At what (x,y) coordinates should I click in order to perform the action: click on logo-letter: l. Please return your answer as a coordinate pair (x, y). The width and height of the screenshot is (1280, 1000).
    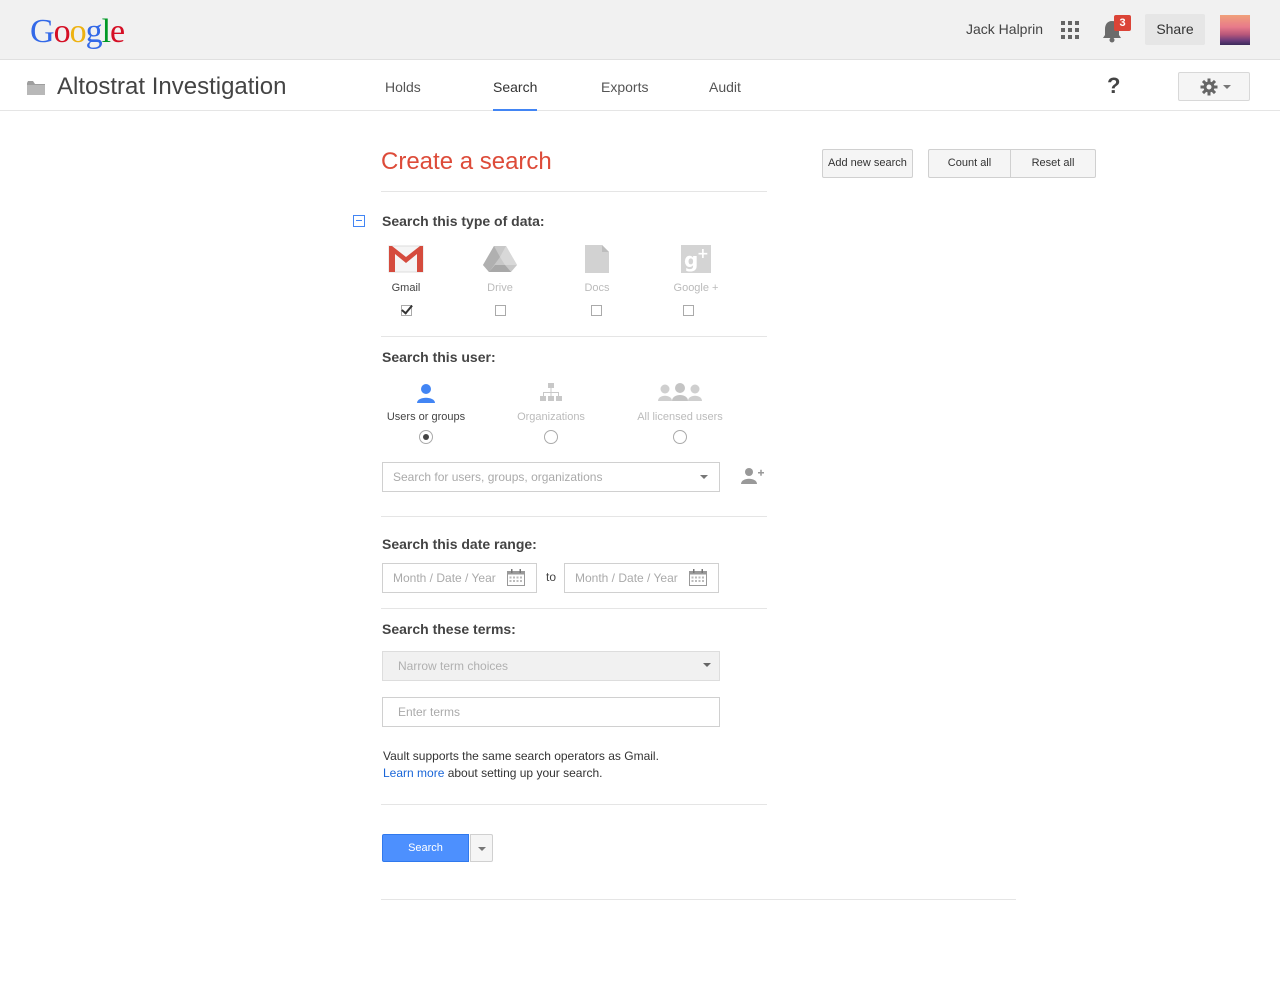
    Looking at the image, I should click on (106, 31).